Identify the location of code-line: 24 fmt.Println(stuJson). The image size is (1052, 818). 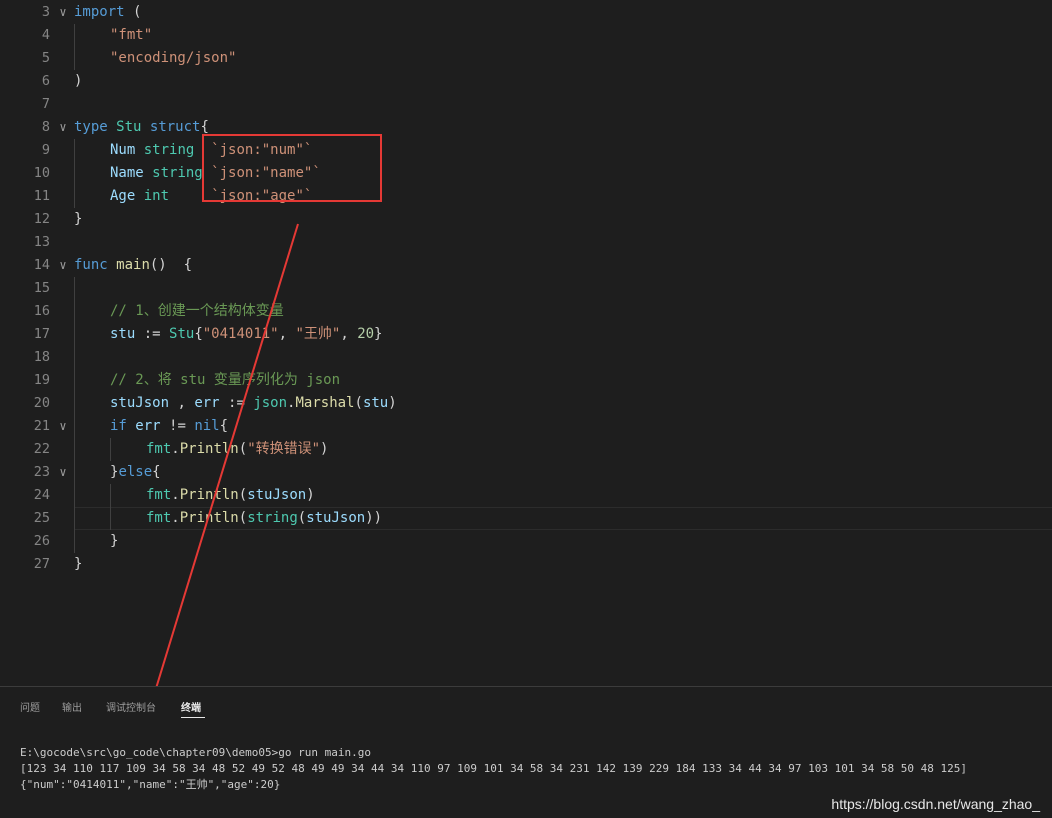
(526, 495).